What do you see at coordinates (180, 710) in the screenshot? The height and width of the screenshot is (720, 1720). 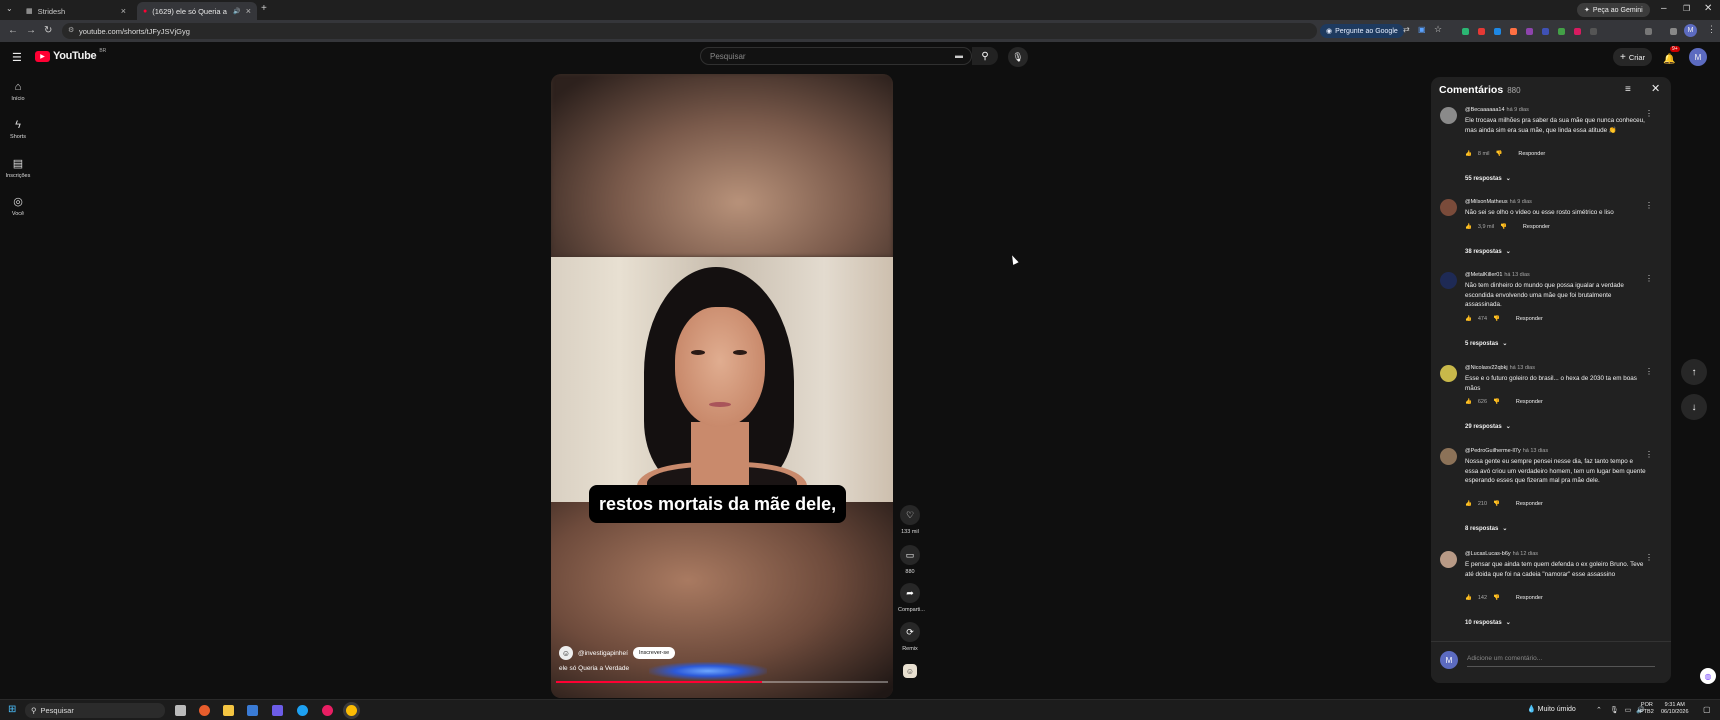 I see `task-view-icon` at bounding box center [180, 710].